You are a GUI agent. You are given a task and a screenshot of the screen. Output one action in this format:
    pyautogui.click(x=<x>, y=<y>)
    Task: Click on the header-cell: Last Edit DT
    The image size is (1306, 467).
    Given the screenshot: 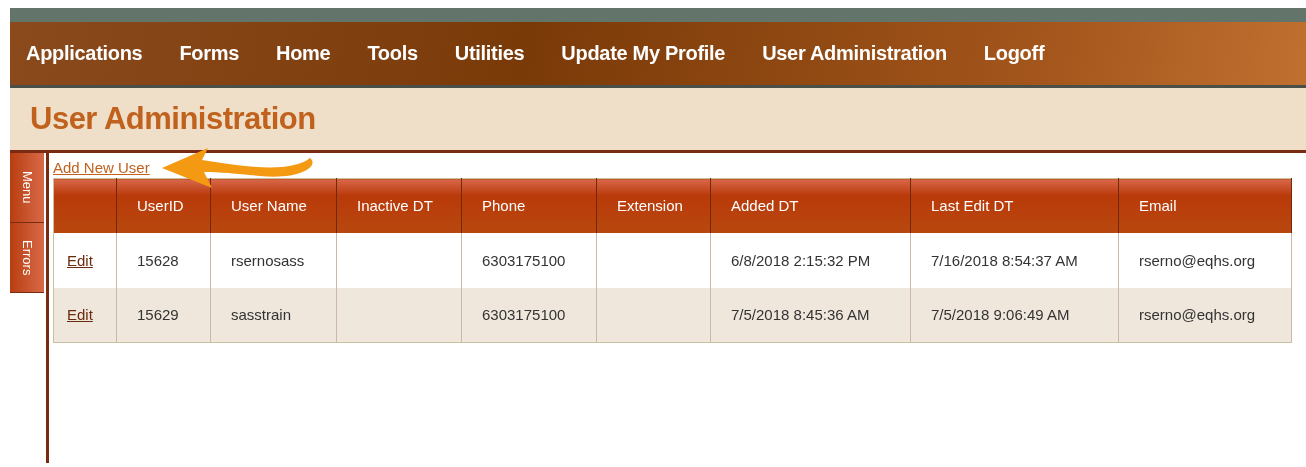 What is the action you would take?
    pyautogui.click(x=1014, y=205)
    